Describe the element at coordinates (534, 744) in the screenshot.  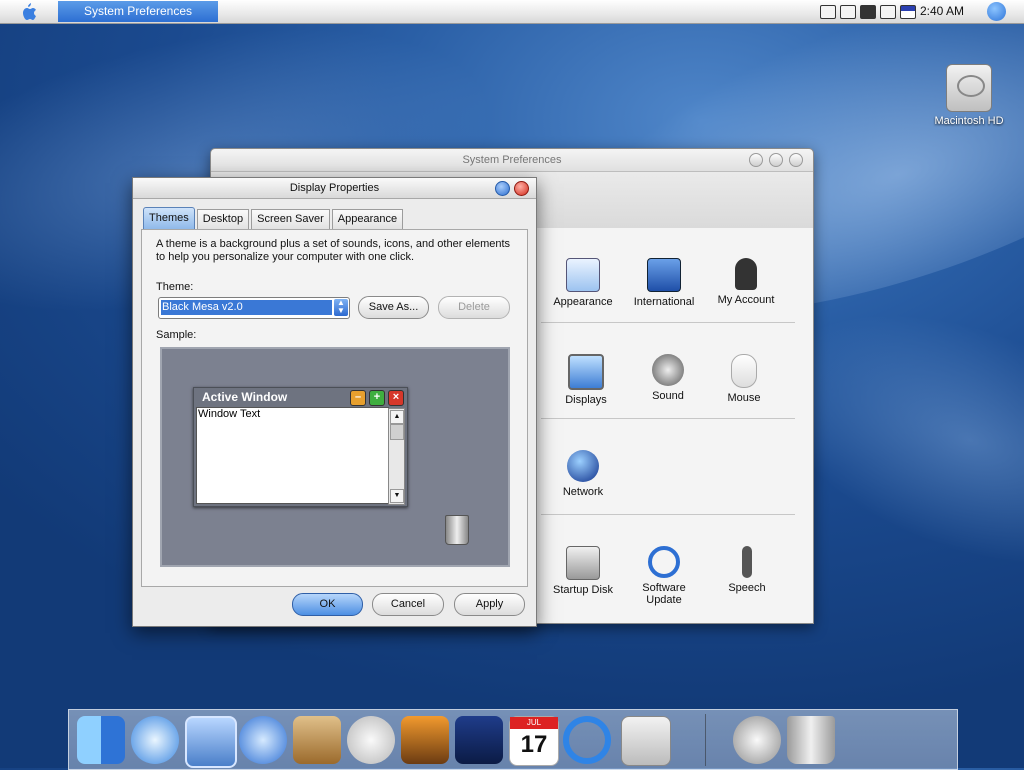
I see `ical-day: 17` at that location.